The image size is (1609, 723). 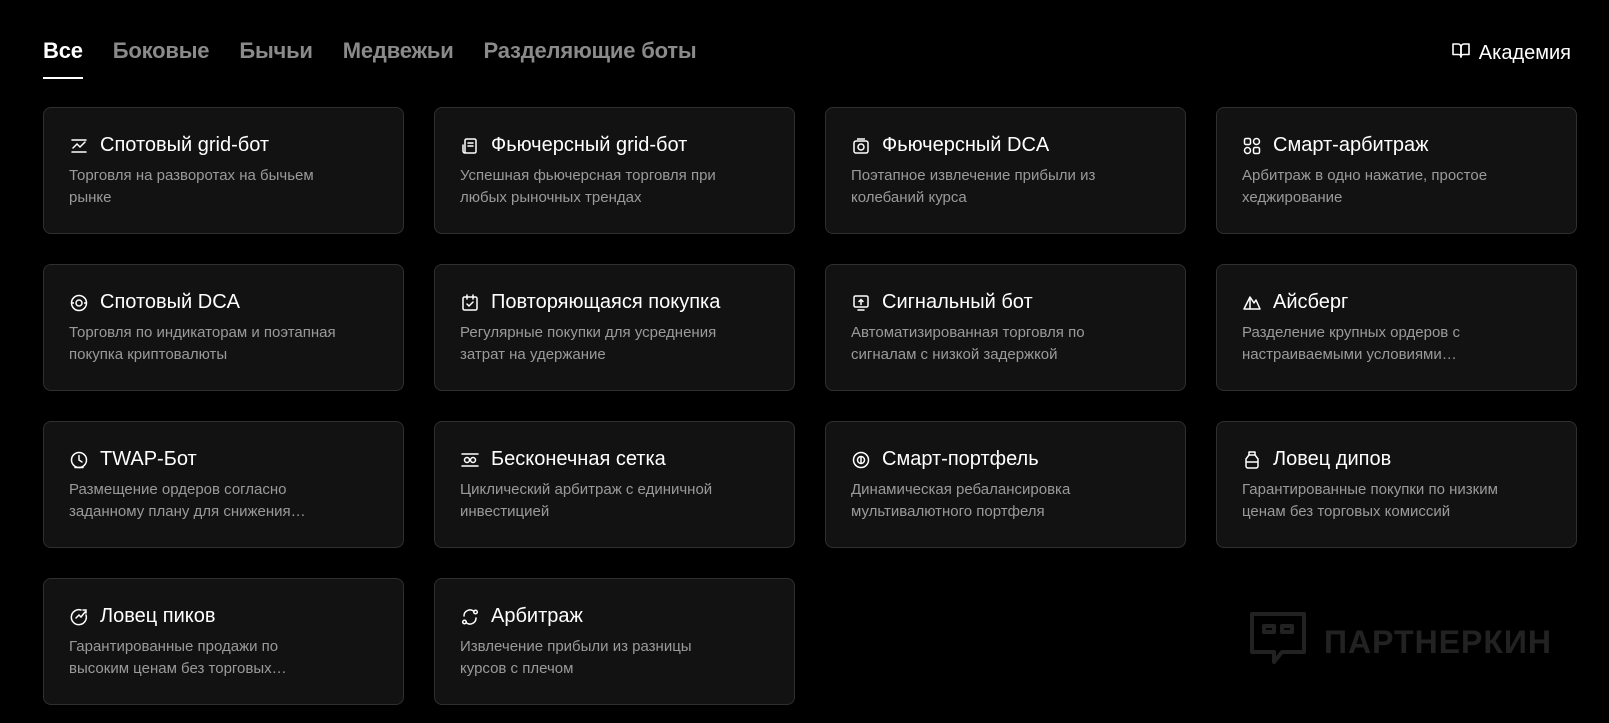 What do you see at coordinates (185, 145) in the screenshot?
I see `card-title: Спотовый grid-бот` at bounding box center [185, 145].